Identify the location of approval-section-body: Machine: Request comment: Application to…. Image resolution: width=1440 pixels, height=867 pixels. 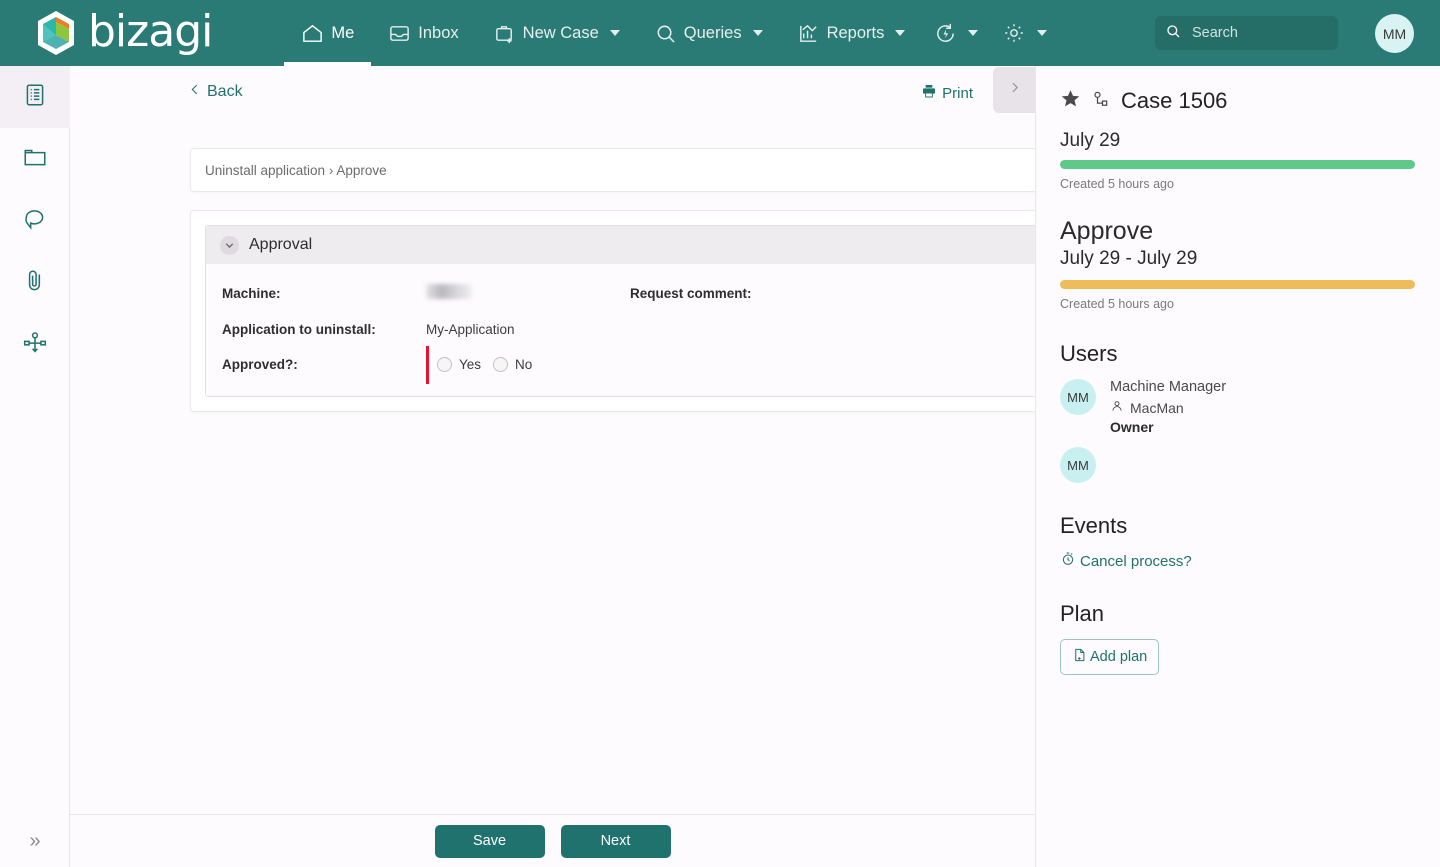
(620, 330).